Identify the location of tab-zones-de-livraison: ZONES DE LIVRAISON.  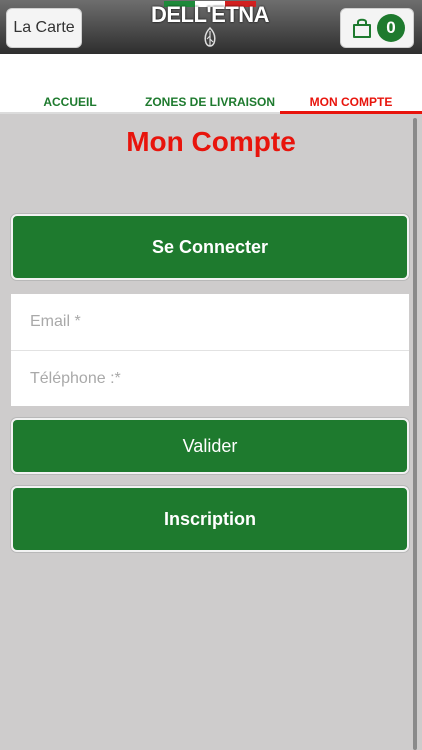
(210, 102).